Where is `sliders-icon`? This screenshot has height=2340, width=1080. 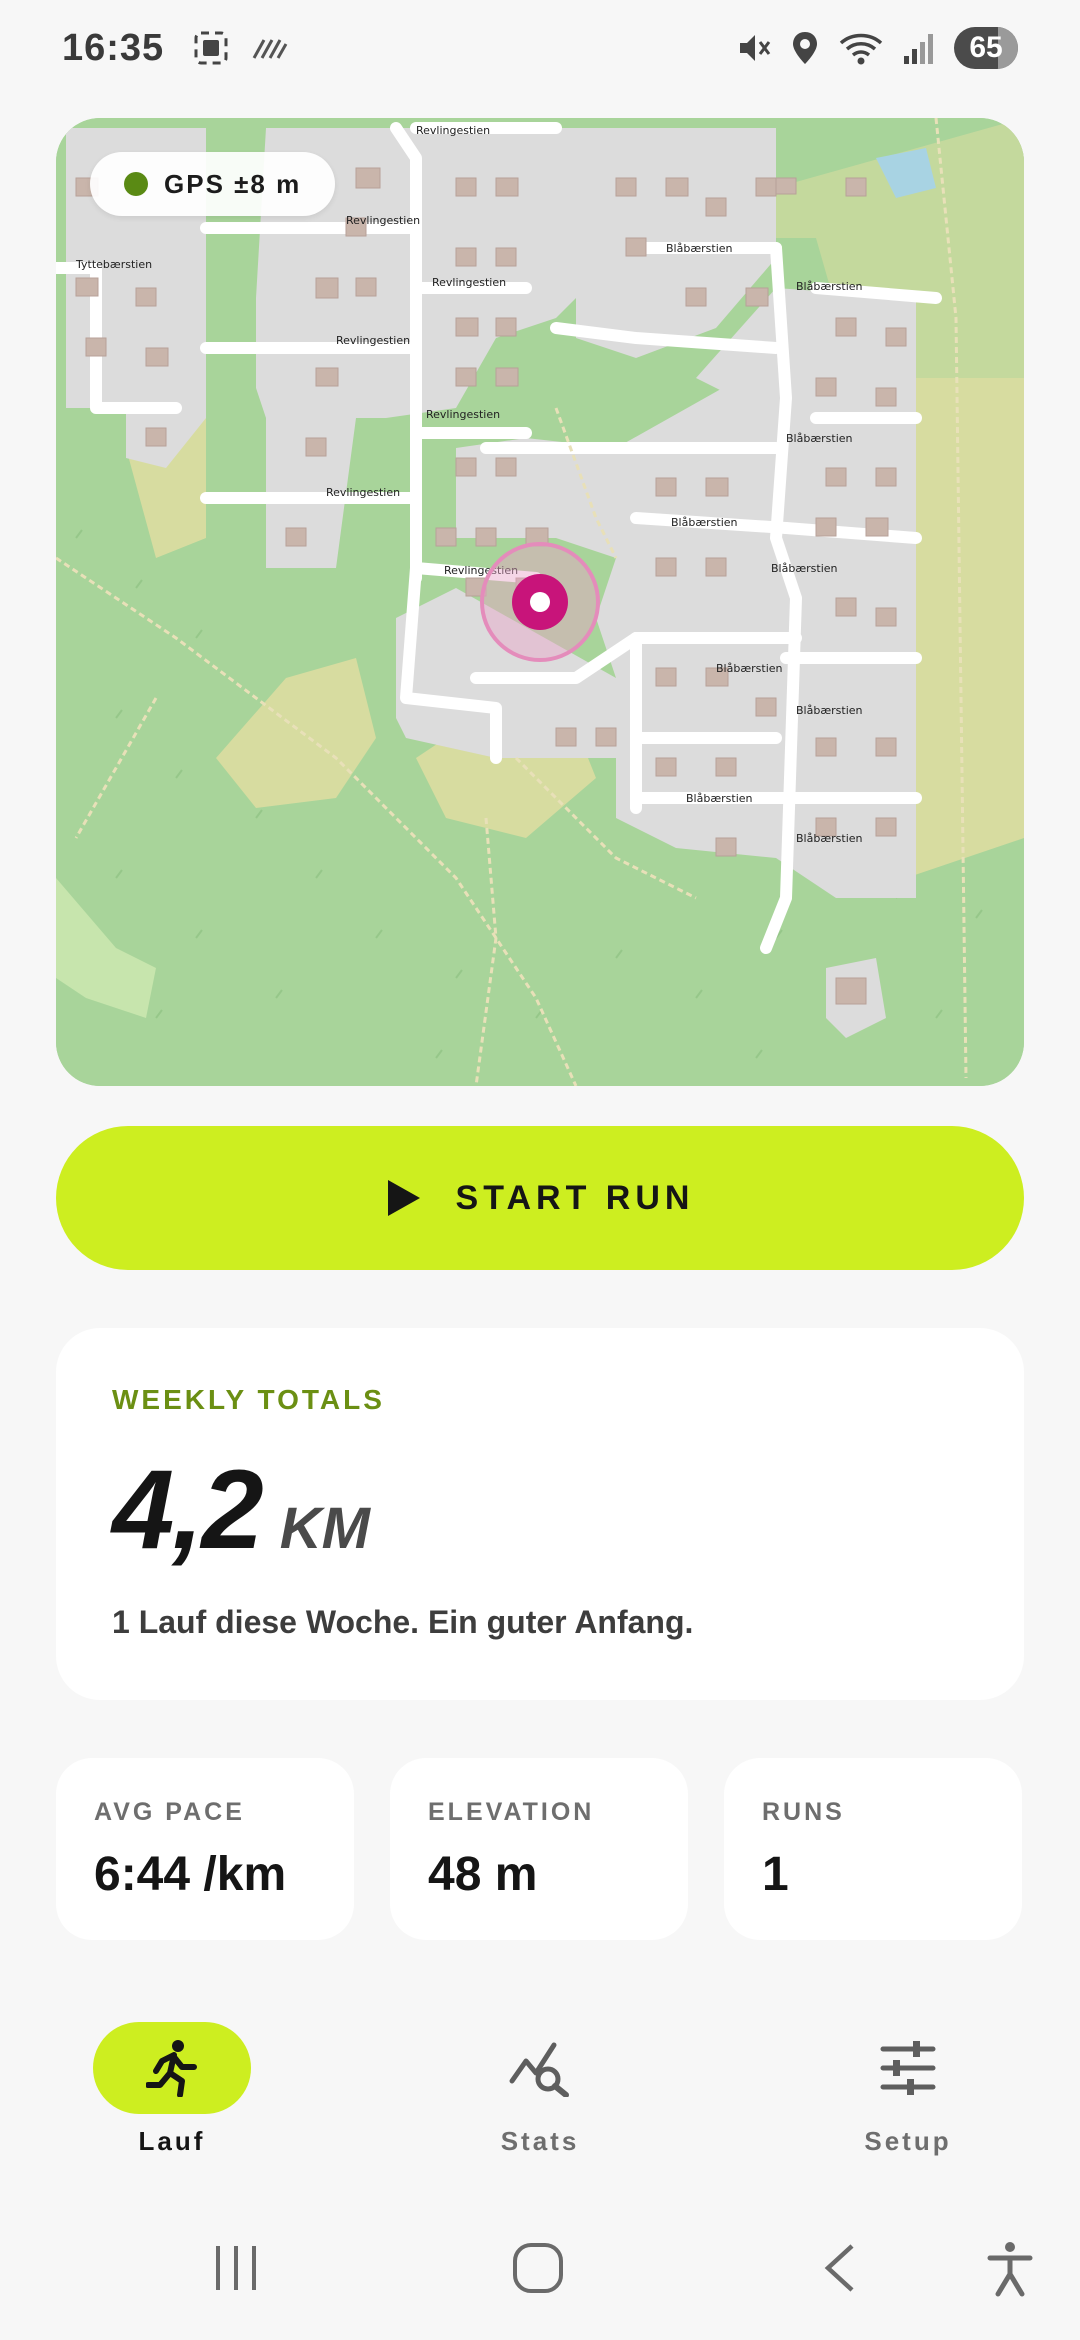 sliders-icon is located at coordinates (908, 2068).